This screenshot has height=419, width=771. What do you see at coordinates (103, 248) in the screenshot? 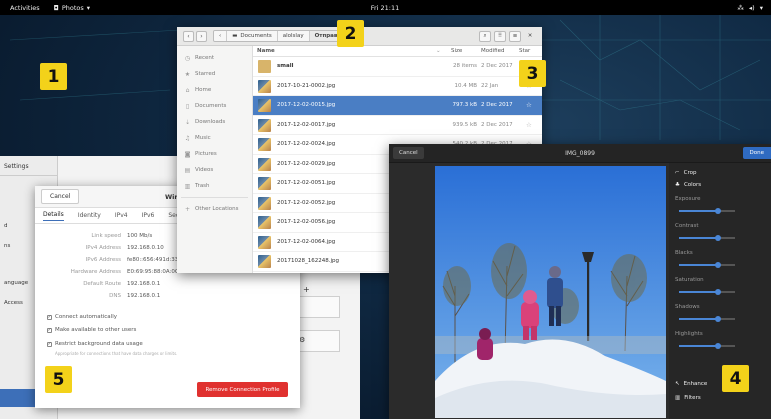
I see `detail-key: IPv4 Address` at bounding box center [103, 248].